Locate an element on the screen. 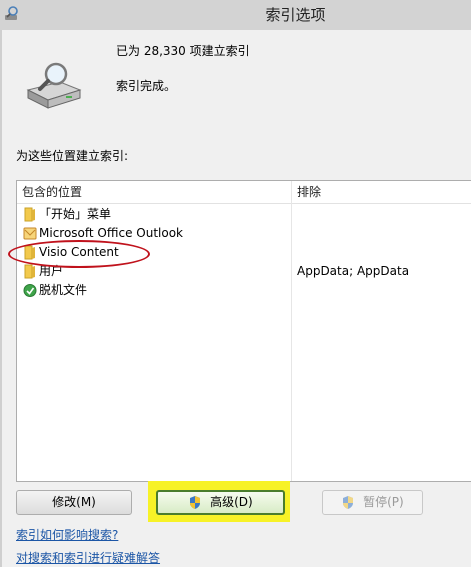 The height and width of the screenshot is (567, 471). title-bar: 索引选项 is located at coordinates (235, 15).